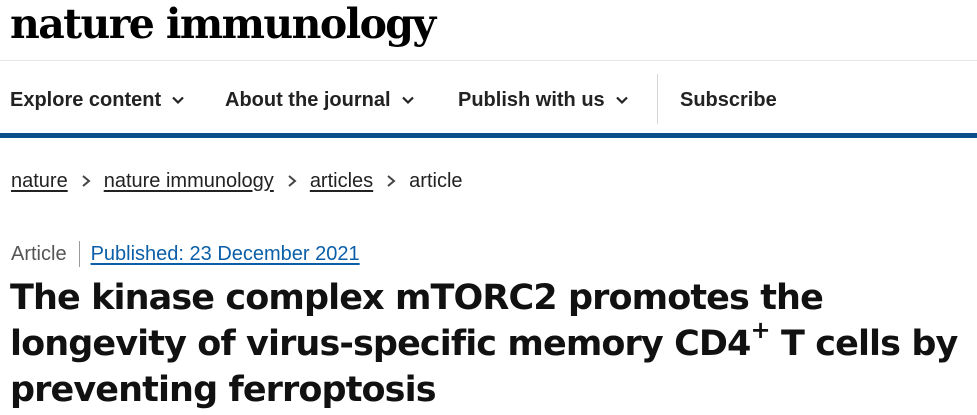  Describe the element at coordinates (341, 181) in the screenshot. I see `breadcrumb-articles: articles` at that location.